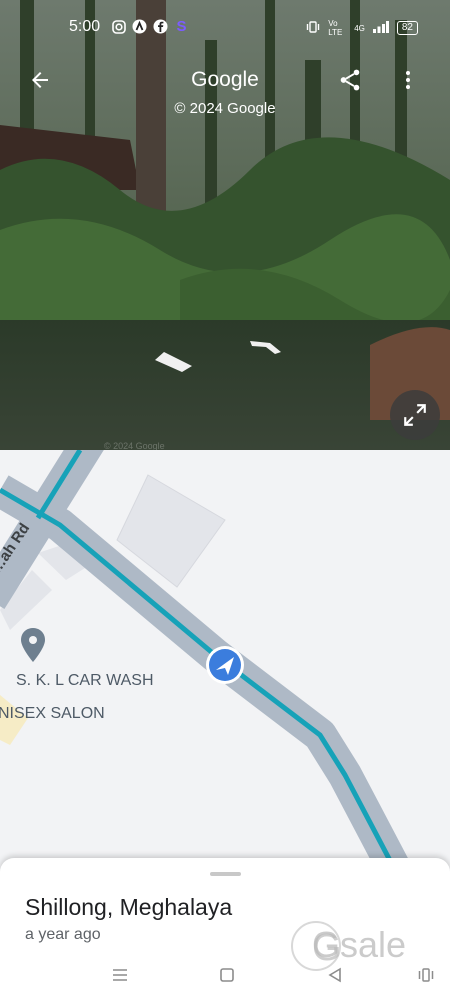  I want to click on more-options-button, so click(408, 80).